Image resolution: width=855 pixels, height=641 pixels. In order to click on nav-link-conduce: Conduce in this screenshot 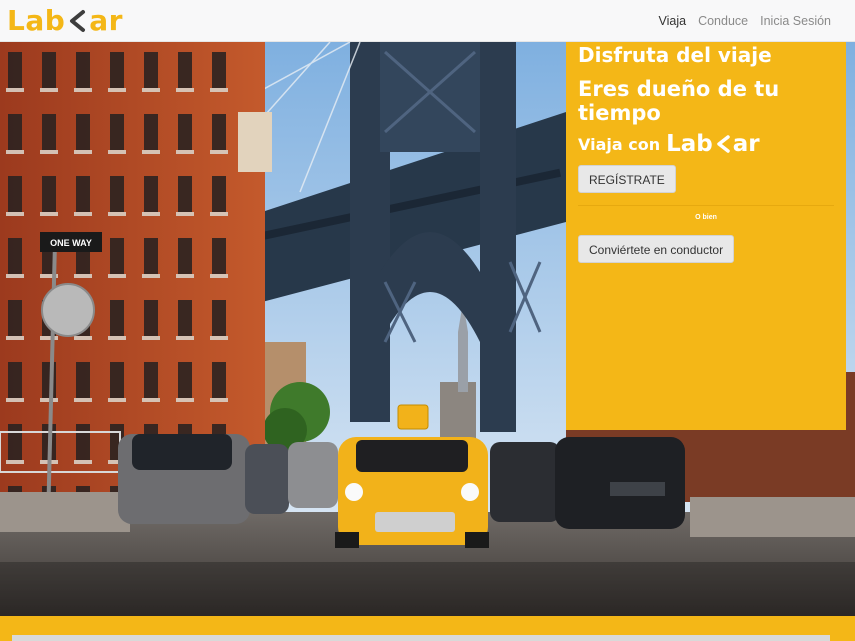, I will do `click(723, 21)`.